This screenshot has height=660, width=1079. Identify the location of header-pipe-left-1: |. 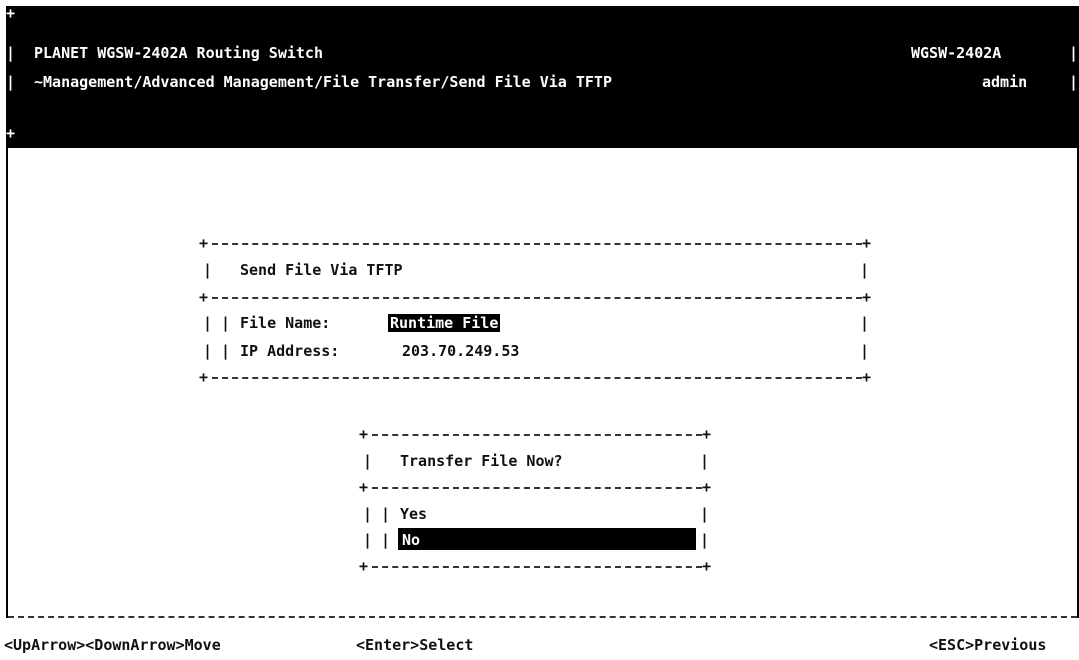
(11, 53).